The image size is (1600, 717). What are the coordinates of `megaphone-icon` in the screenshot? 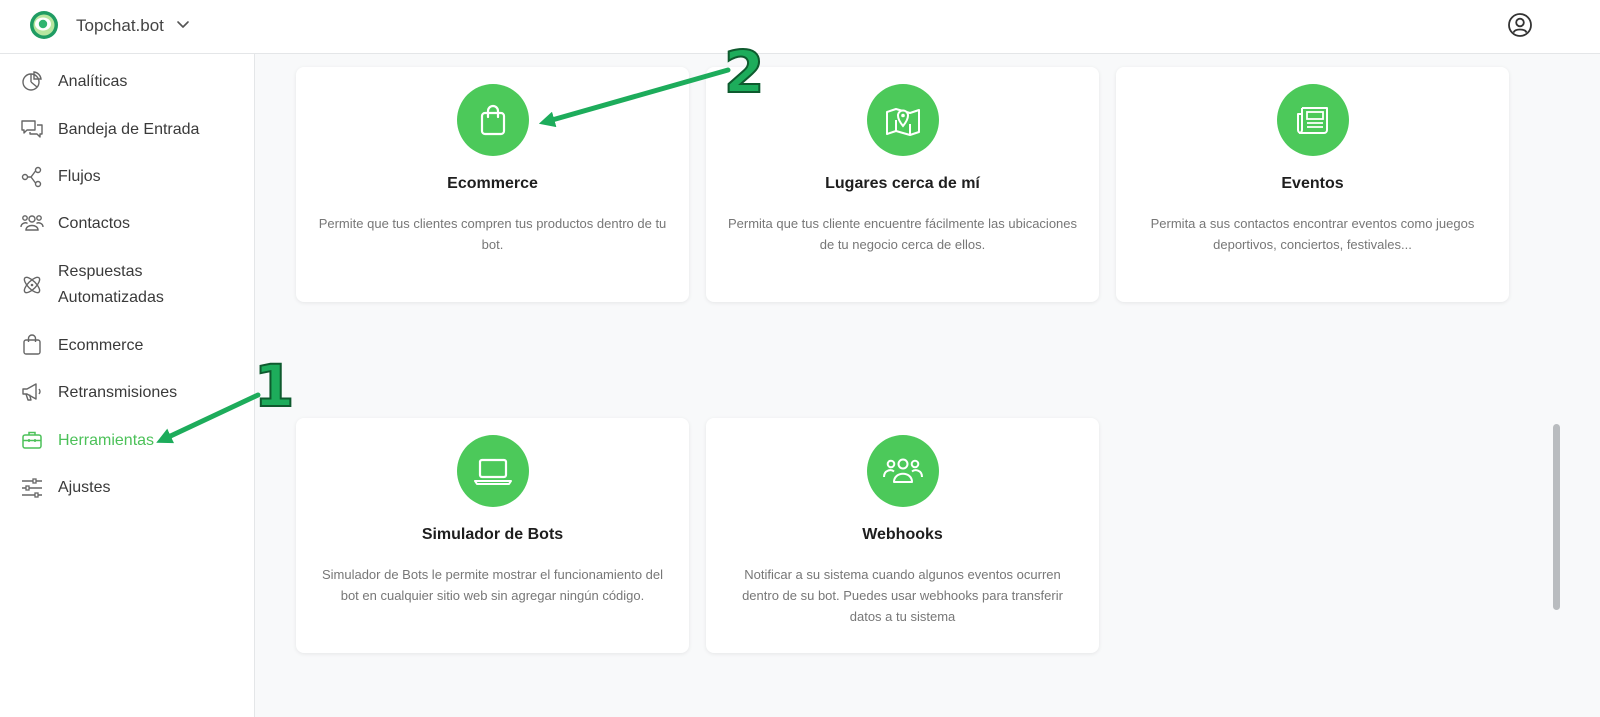 It's located at (31, 392).